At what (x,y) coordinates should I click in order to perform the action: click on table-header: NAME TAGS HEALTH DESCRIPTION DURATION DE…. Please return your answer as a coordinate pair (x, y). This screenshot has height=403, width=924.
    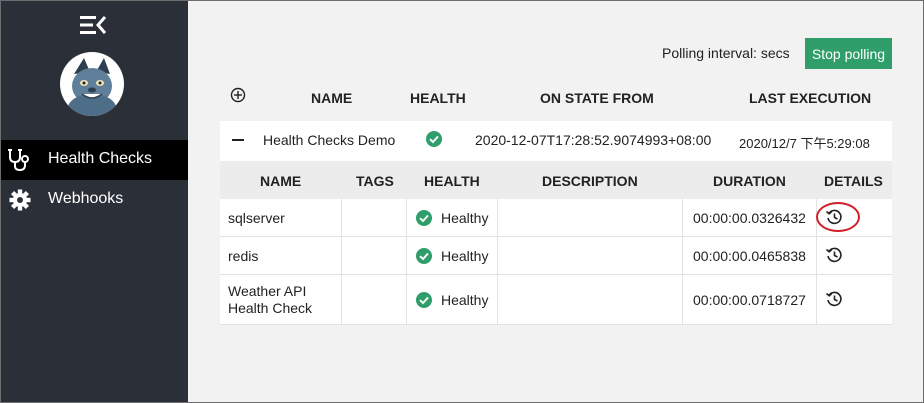
    Looking at the image, I should click on (556, 180).